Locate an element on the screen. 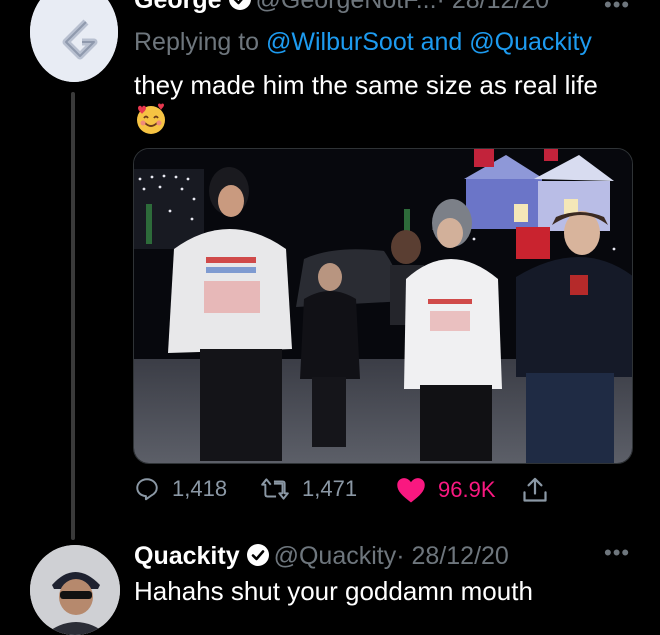 The width and height of the screenshot is (660, 635). quackity-photo is located at coordinates (75, 590).